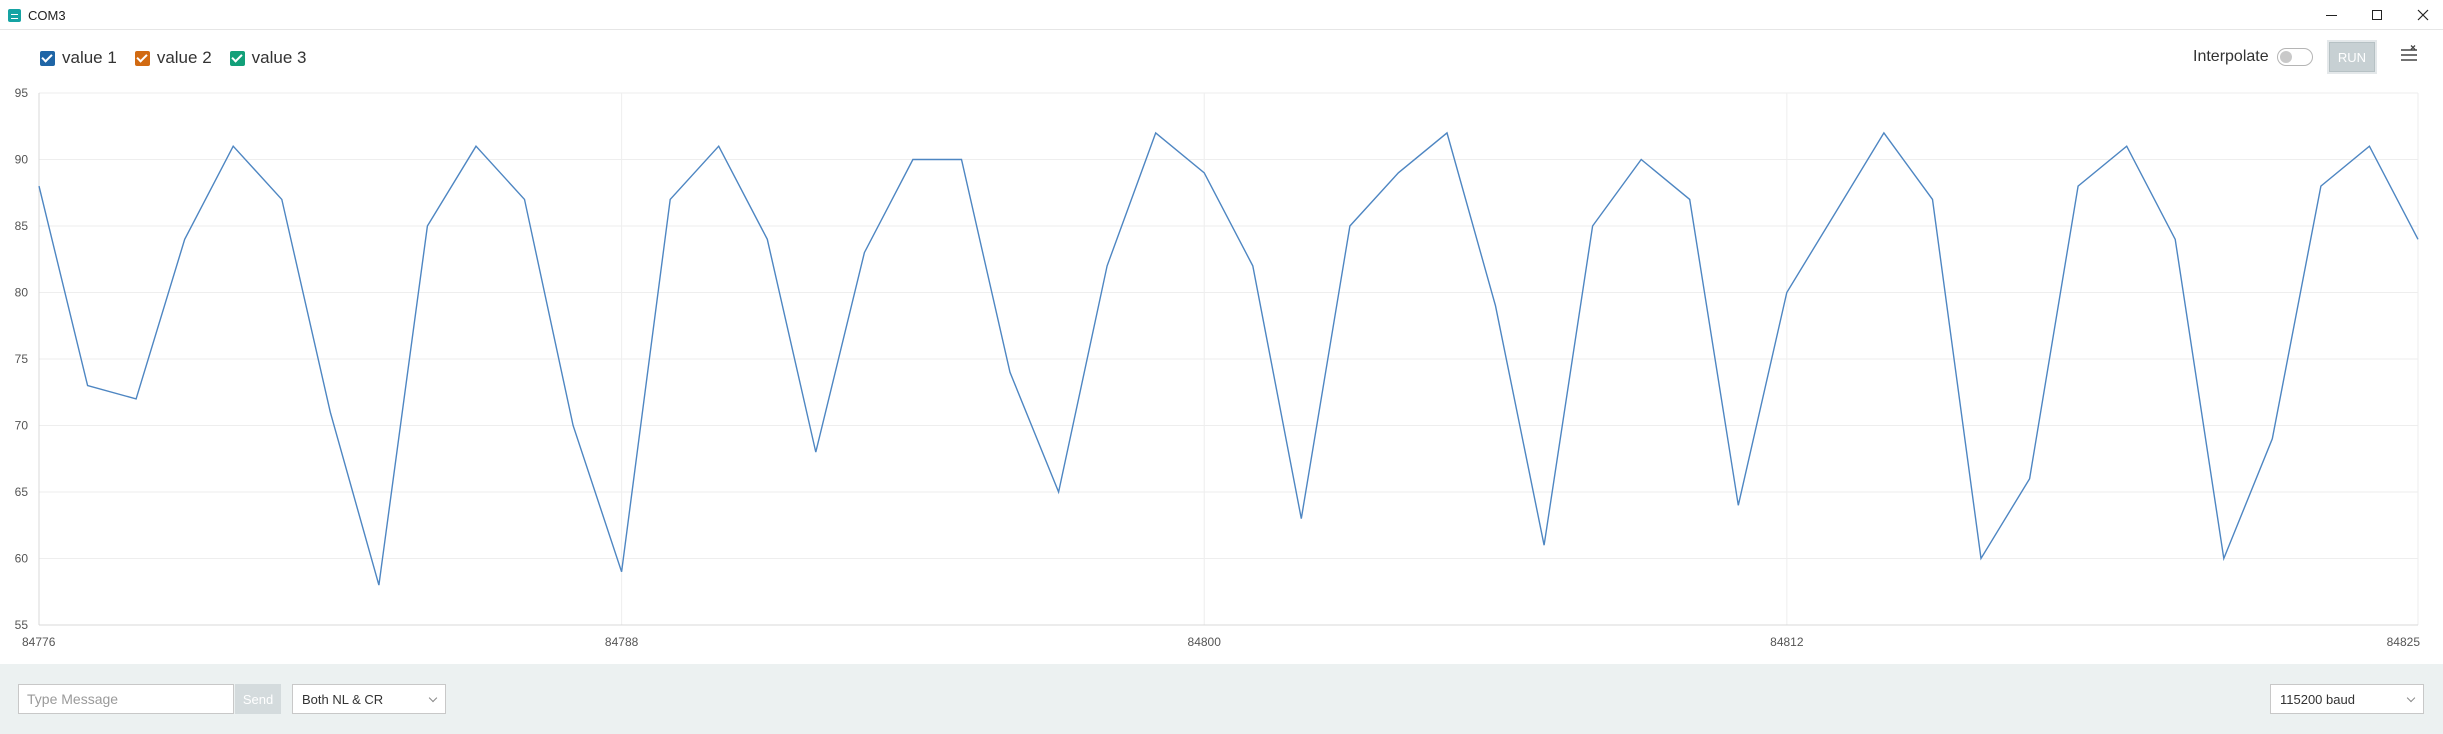 The image size is (2443, 734). What do you see at coordinates (258, 699) in the screenshot?
I see `send-button: Send` at bounding box center [258, 699].